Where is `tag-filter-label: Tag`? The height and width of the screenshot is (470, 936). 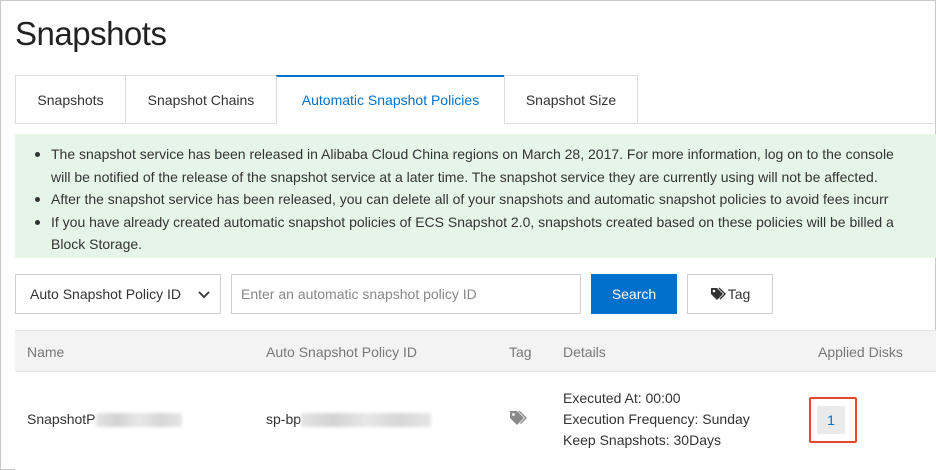
tag-filter-label: Tag is located at coordinates (739, 294).